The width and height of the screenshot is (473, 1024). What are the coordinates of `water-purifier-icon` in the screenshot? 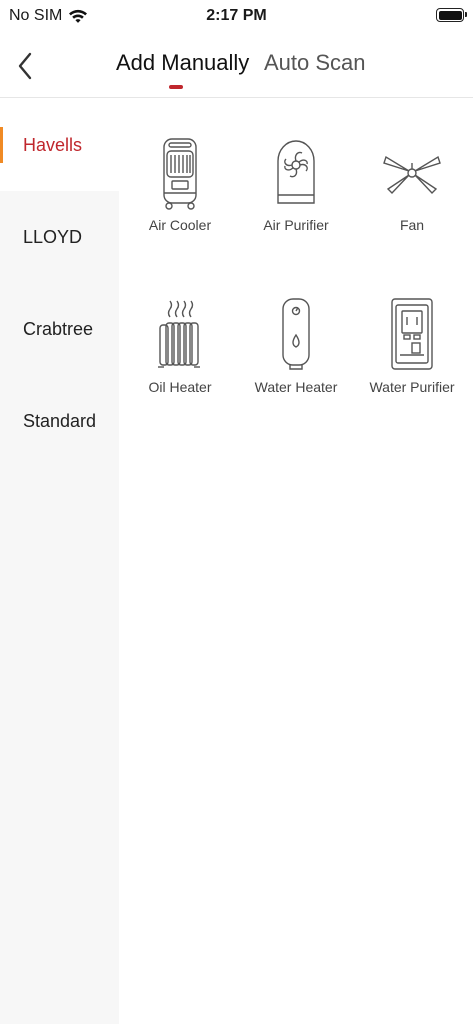 It's located at (412, 335).